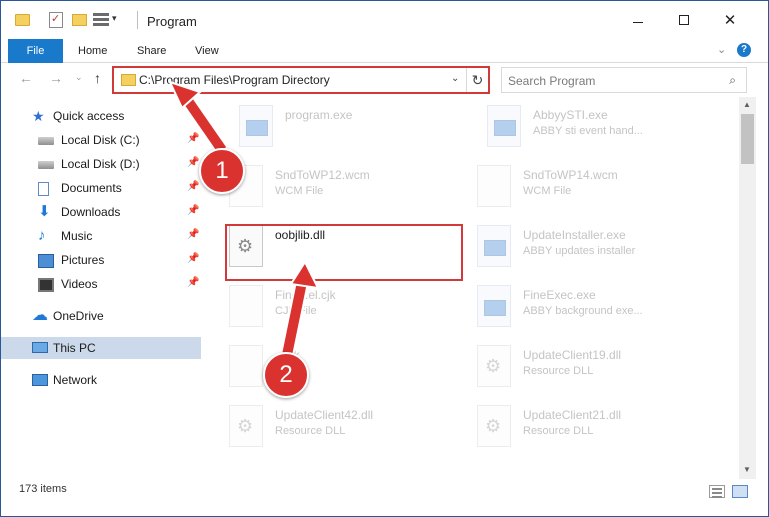 This screenshot has width=769, height=517. Describe the element at coordinates (717, 491) in the screenshot. I see `details-view-icon` at that location.